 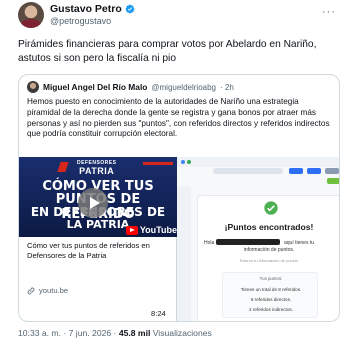 What do you see at coordinates (80, 21) in the screenshot?
I see `author-handle: @petrogustavo` at bounding box center [80, 21].